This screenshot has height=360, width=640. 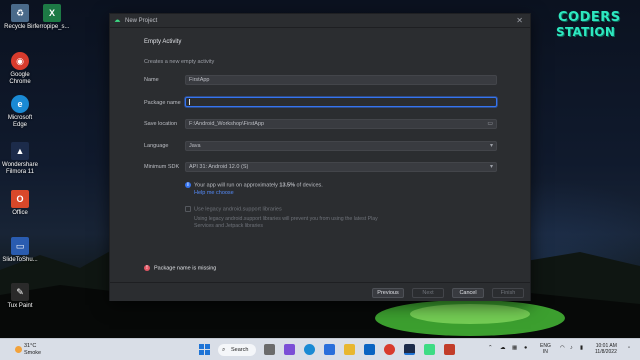 What do you see at coordinates (163, 42) in the screenshot?
I see `template-heading: Empty Activity` at bounding box center [163, 42].